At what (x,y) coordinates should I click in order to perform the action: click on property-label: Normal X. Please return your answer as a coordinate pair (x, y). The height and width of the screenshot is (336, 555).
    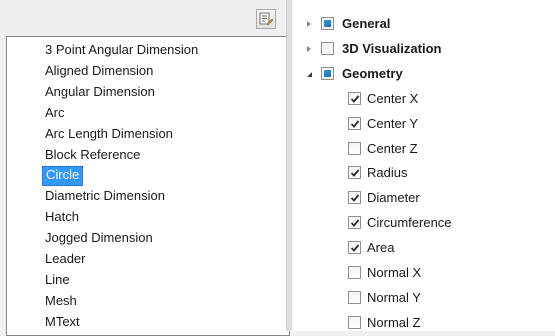
    Looking at the image, I should click on (394, 272).